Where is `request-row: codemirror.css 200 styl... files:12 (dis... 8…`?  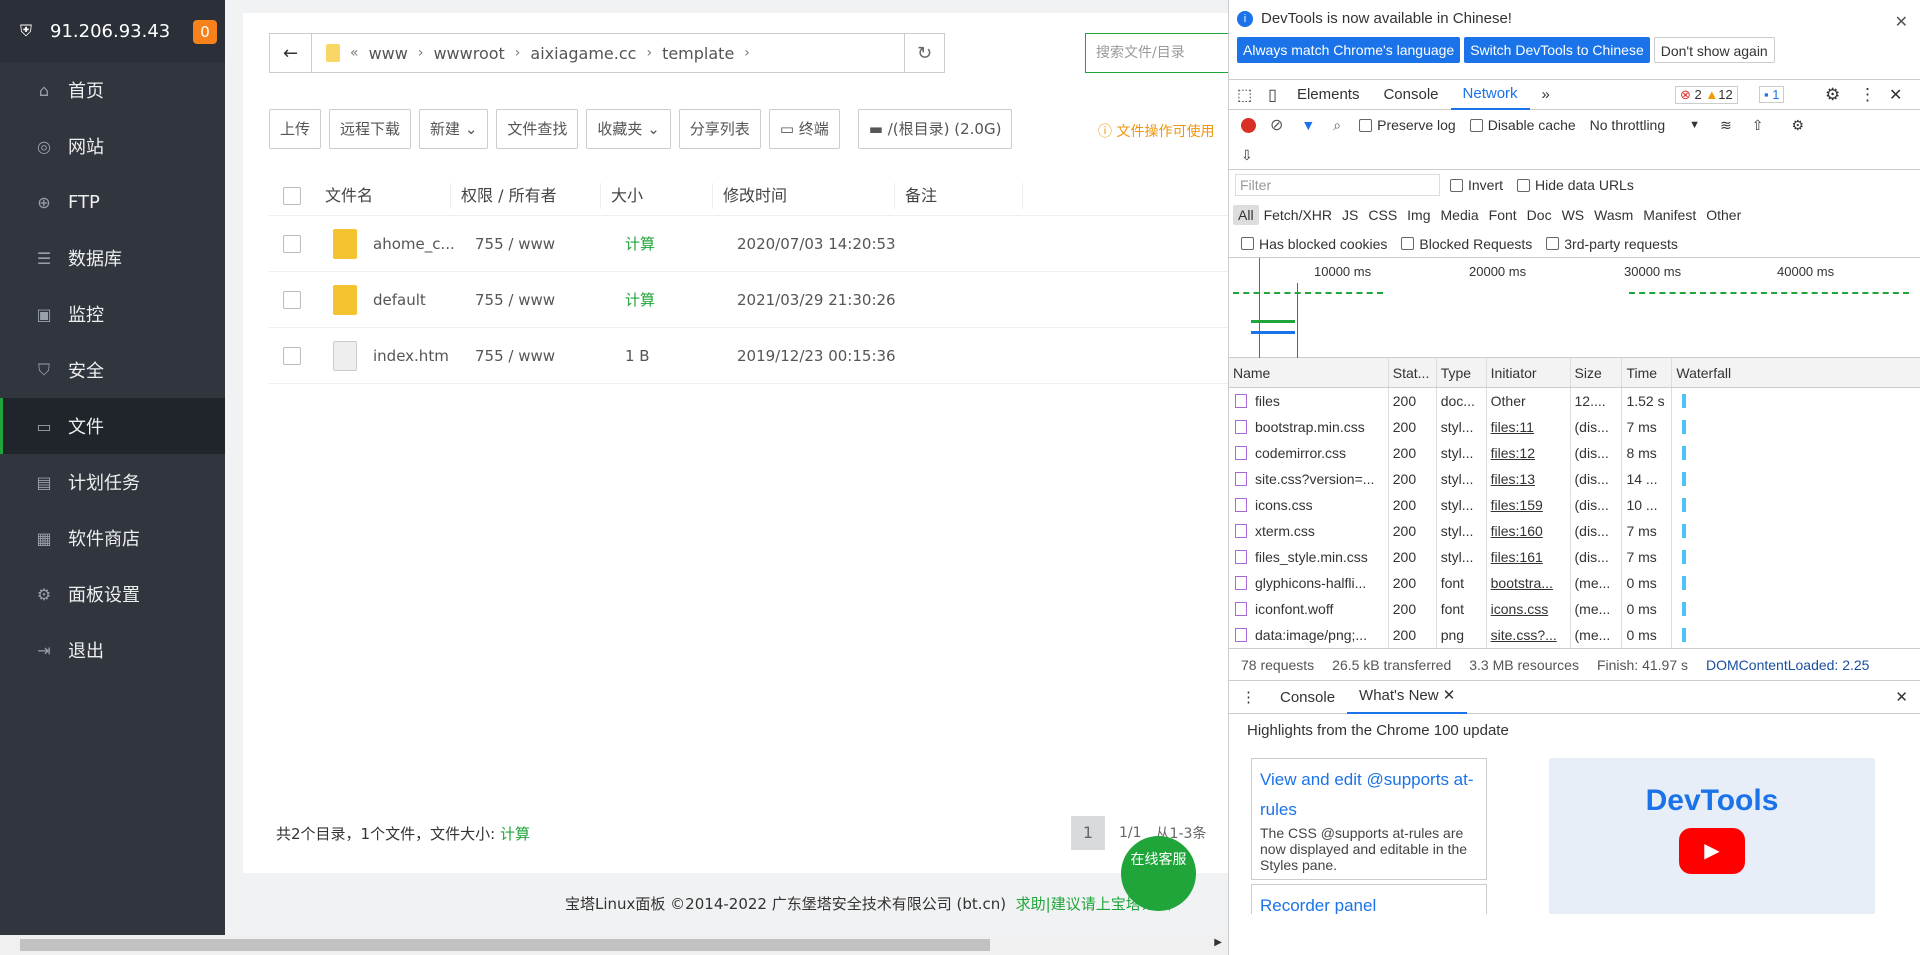 request-row: codemirror.css 200 styl... files:12 (dis... 8… is located at coordinates (1574, 453).